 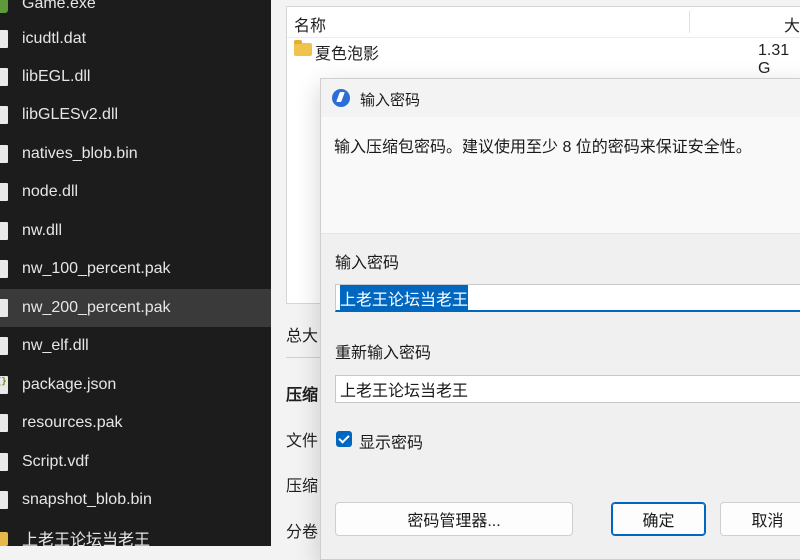 I want to click on file-item: nw_elf.dll, so click(x=135, y=346).